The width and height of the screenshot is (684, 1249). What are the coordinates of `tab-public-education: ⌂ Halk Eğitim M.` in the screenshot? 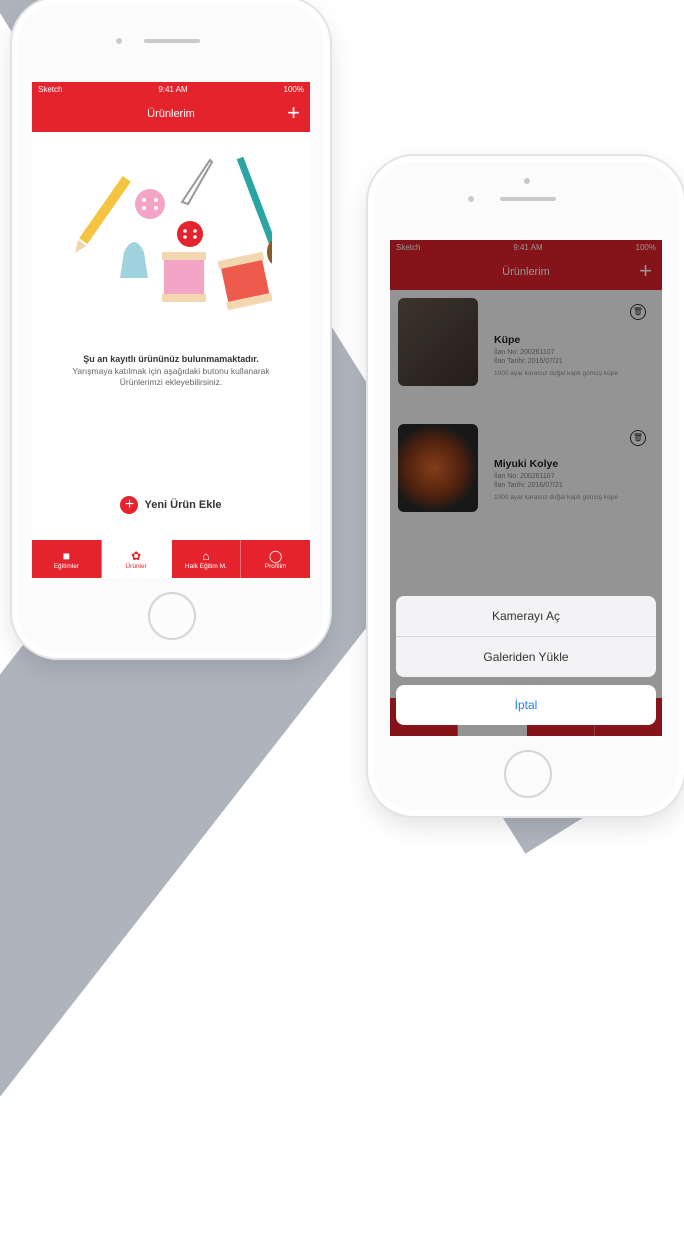 It's located at (207, 559).